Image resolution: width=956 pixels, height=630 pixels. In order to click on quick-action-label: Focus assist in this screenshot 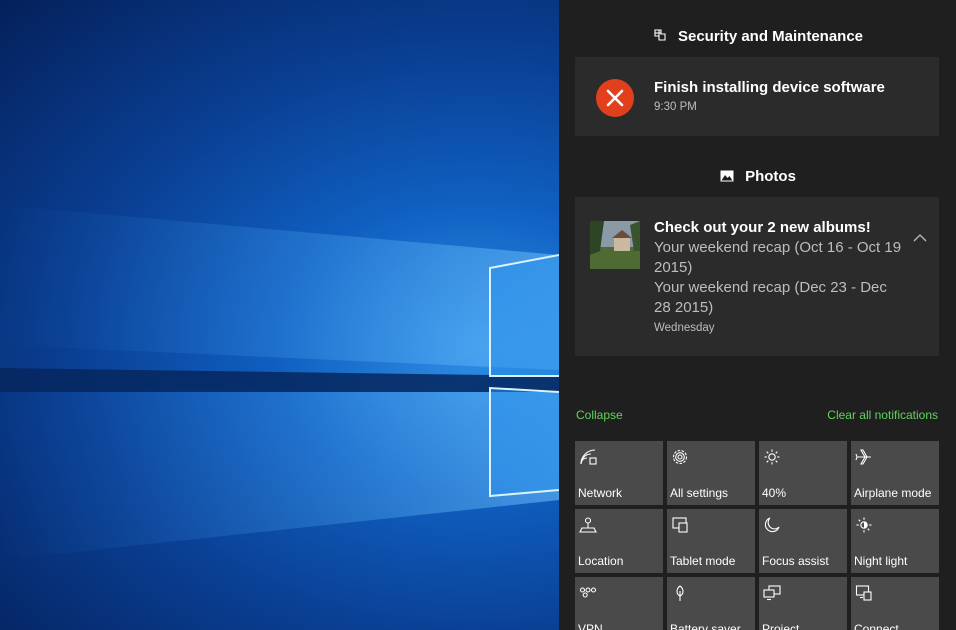, I will do `click(795, 561)`.